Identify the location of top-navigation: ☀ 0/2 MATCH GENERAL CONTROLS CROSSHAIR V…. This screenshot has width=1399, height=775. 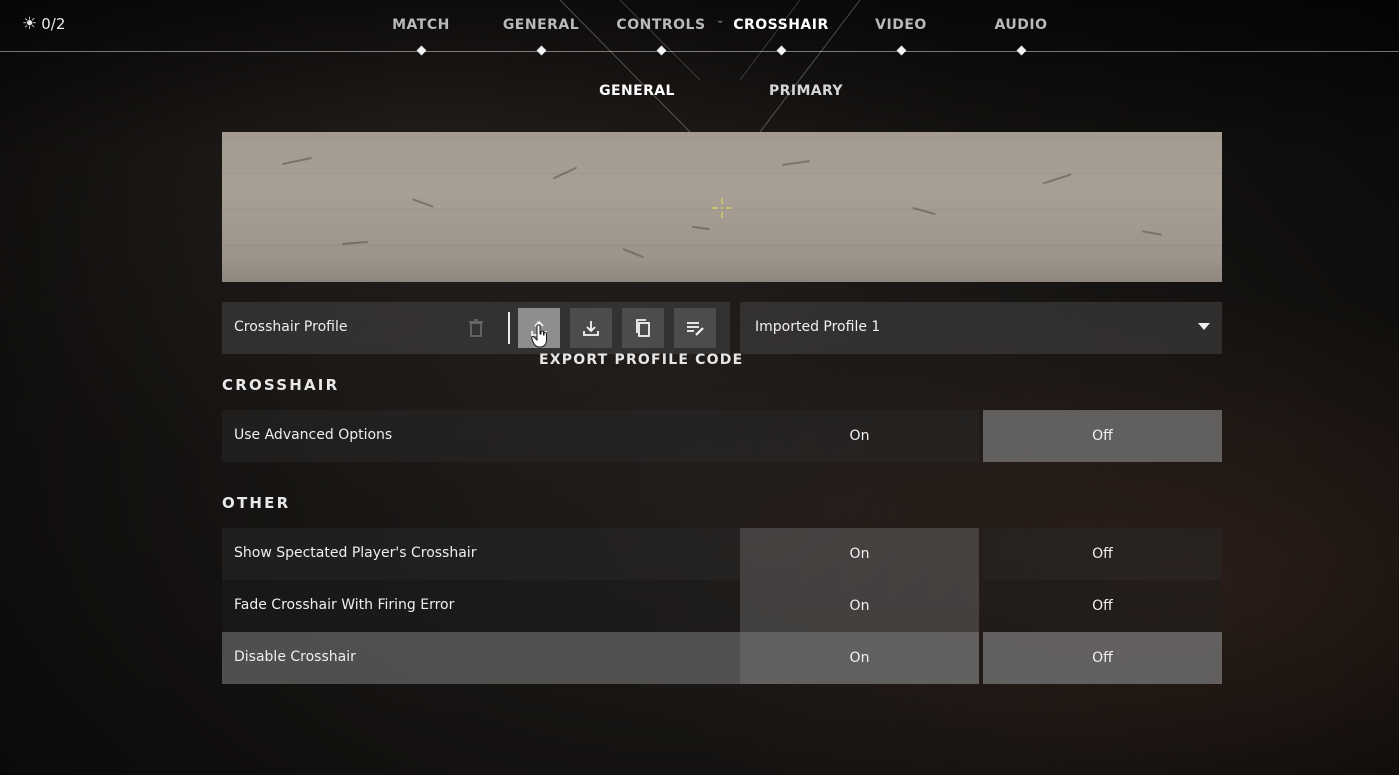
(699, 28).